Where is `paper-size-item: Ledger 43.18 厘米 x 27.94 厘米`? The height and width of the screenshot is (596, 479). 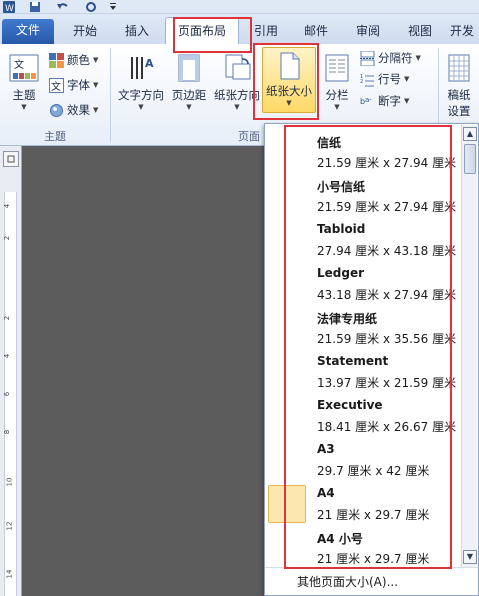 paper-size-item: Ledger 43.18 厘米 x 27.94 厘米 is located at coordinates (362, 282).